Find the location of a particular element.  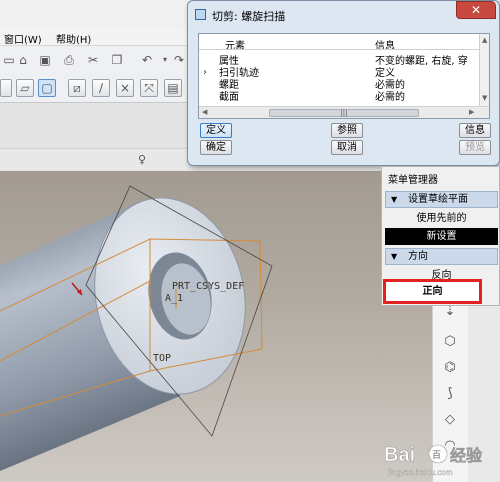

preview-button: 预览 is located at coordinates (475, 147).